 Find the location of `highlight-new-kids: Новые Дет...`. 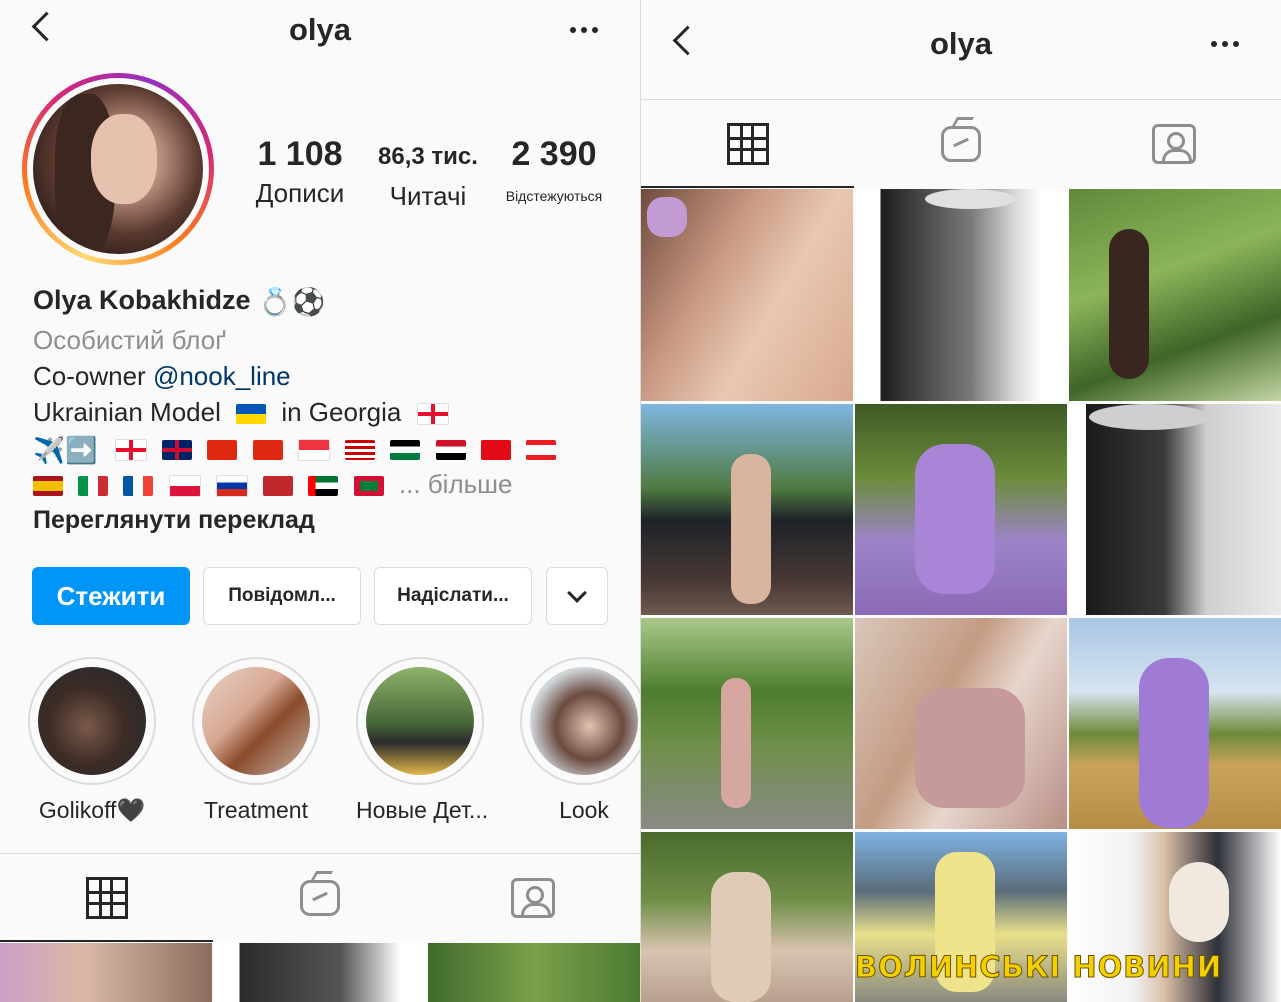

highlight-new-kids: Новые Дет... is located at coordinates (422, 740).